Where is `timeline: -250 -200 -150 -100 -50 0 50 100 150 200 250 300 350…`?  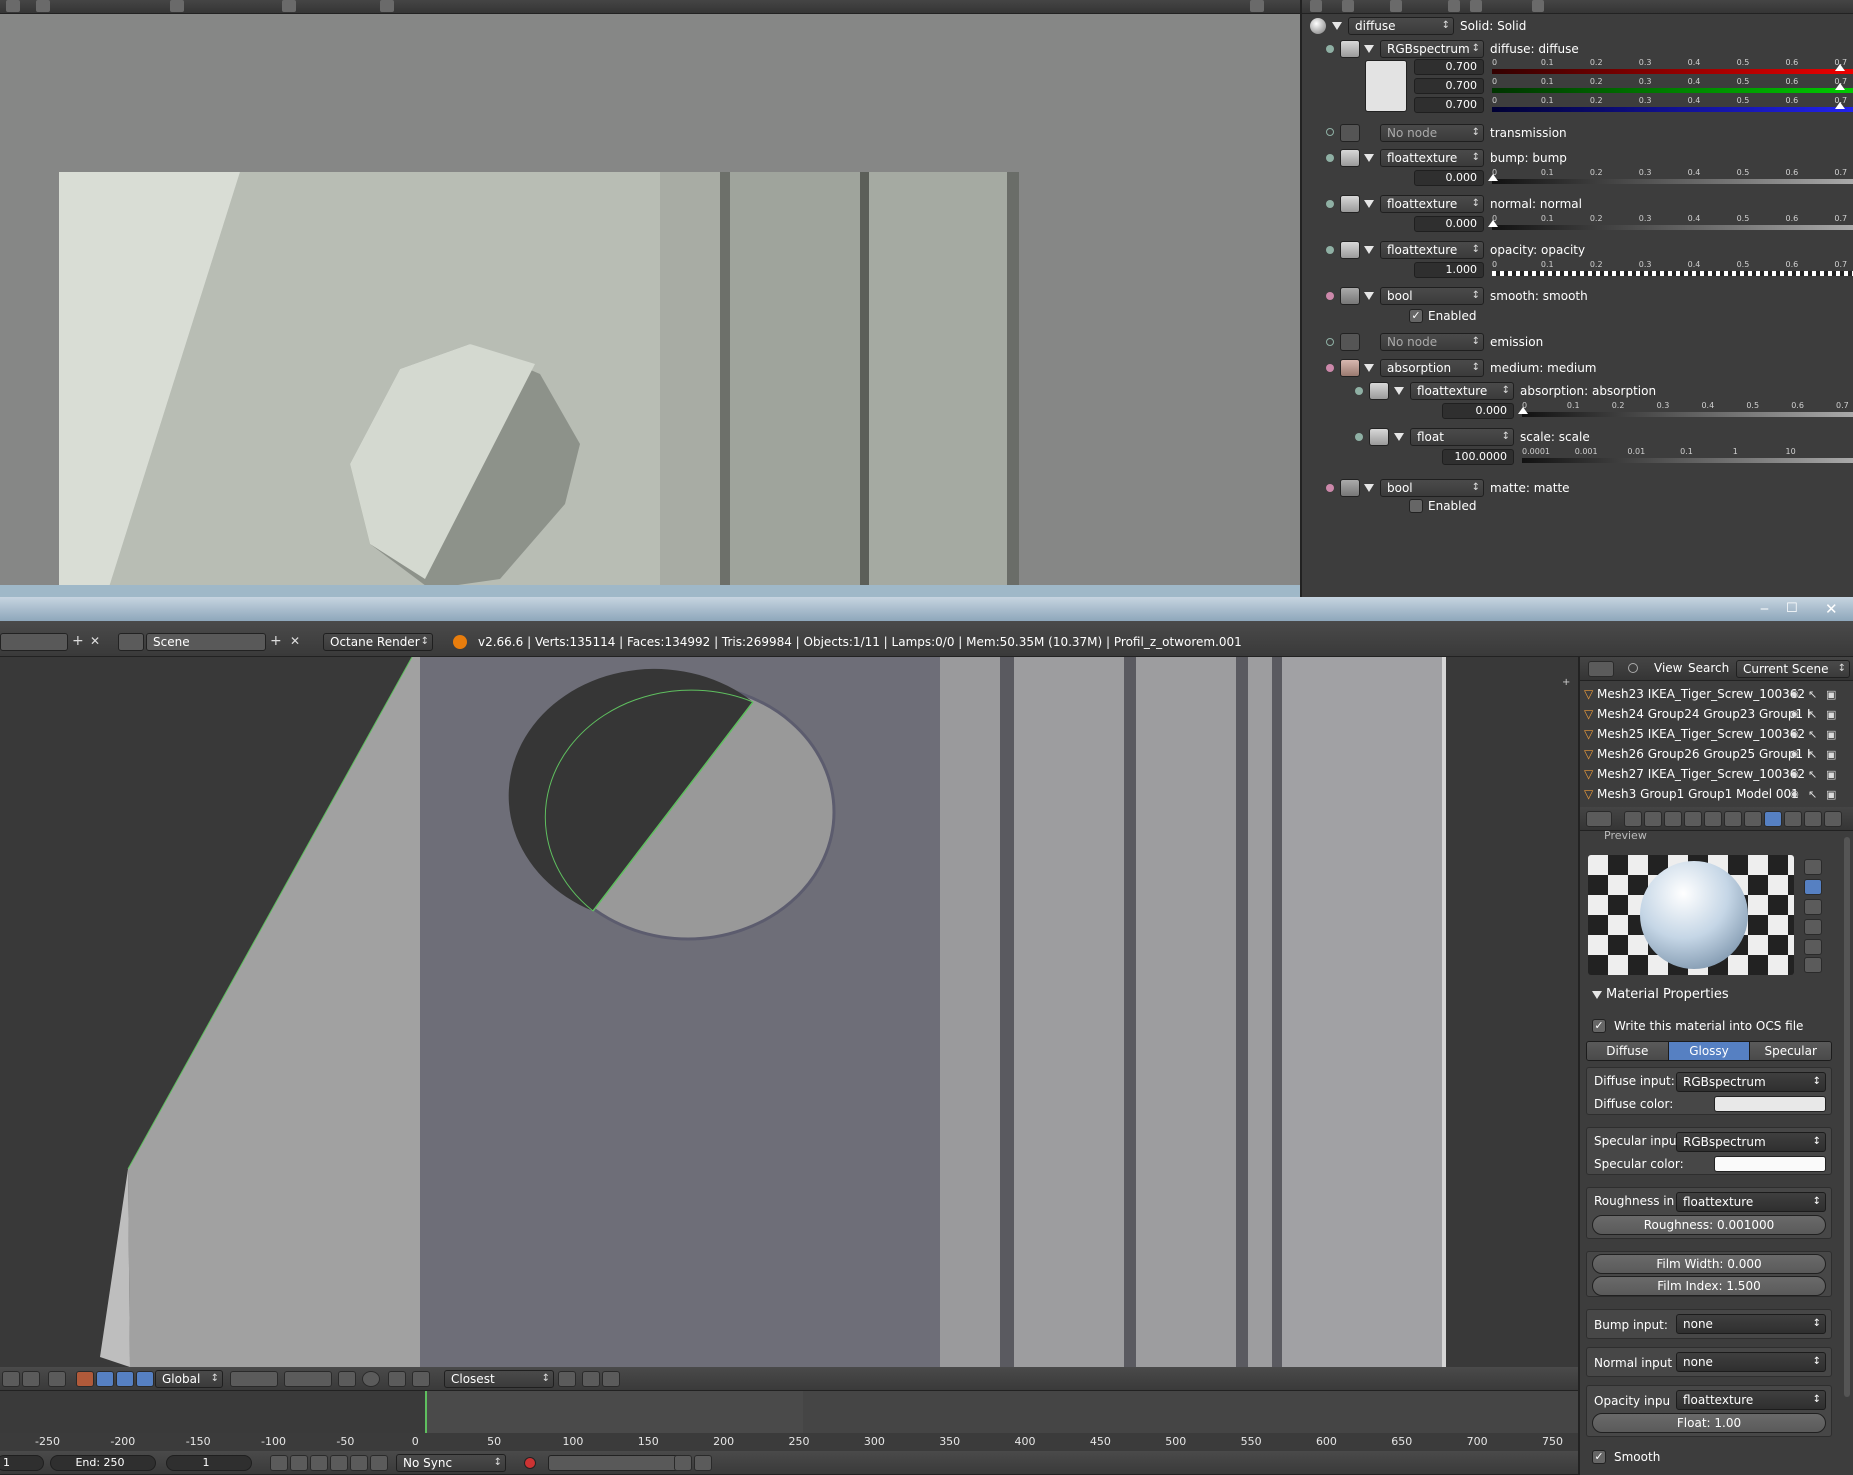 timeline: -250 -200 -150 -100 -50 0 50 100 150 200 250 300 350… is located at coordinates (789, 1421).